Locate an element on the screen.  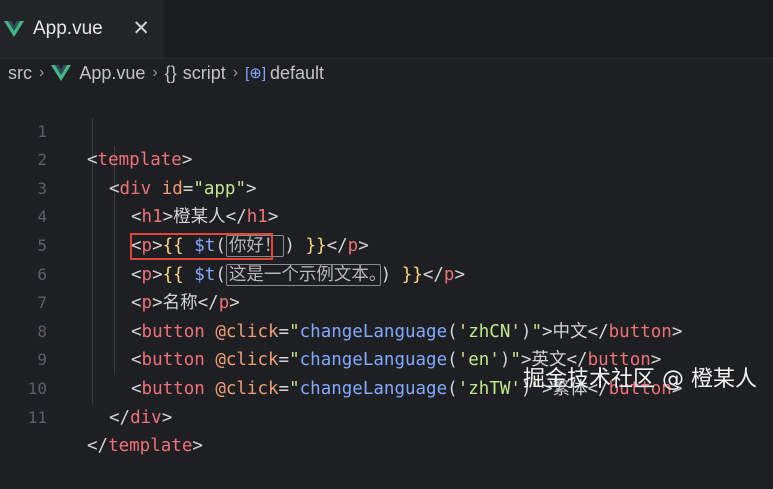
breadcrumb-symbol: [⊕] default is located at coordinates (284, 73).